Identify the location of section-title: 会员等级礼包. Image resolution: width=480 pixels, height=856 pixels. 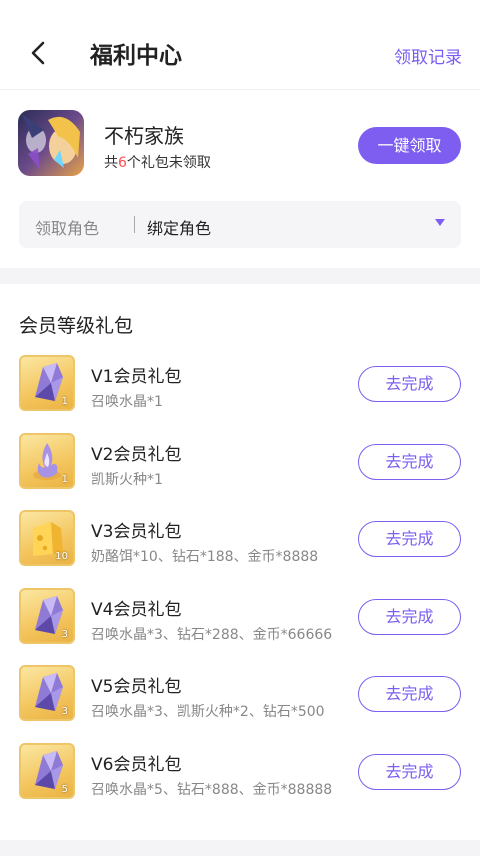
(76, 326).